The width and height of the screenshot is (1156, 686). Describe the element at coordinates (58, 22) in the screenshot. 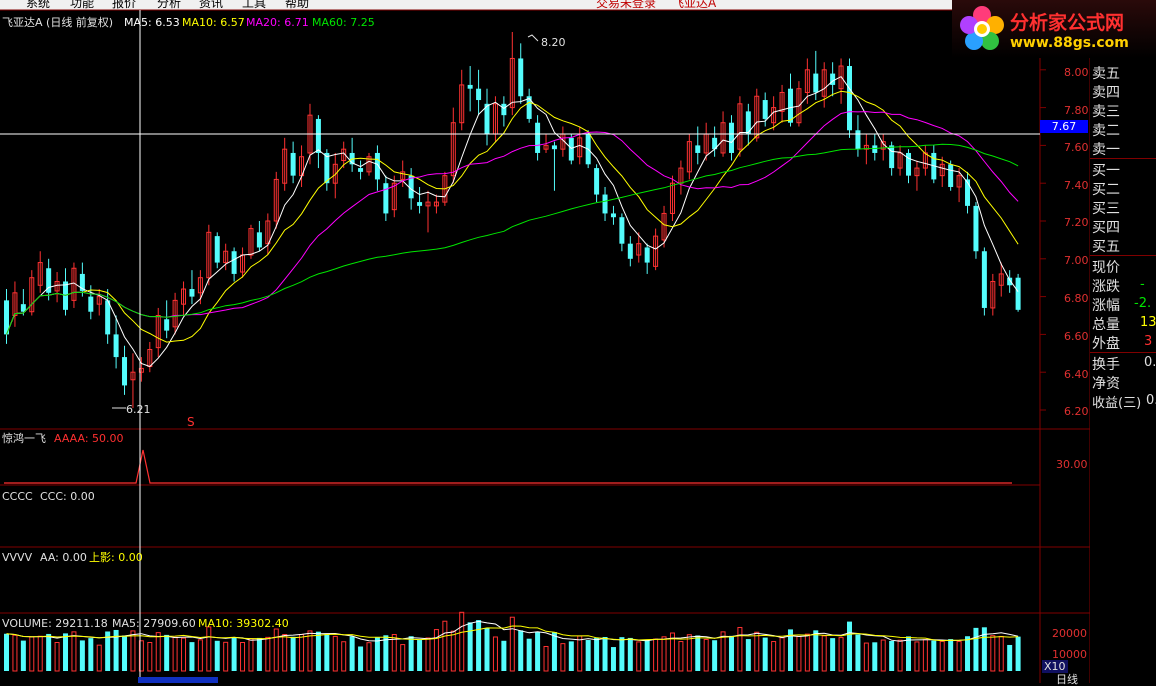

I see `main-chart-title: 飞亚达A (日线 前复权)` at that location.